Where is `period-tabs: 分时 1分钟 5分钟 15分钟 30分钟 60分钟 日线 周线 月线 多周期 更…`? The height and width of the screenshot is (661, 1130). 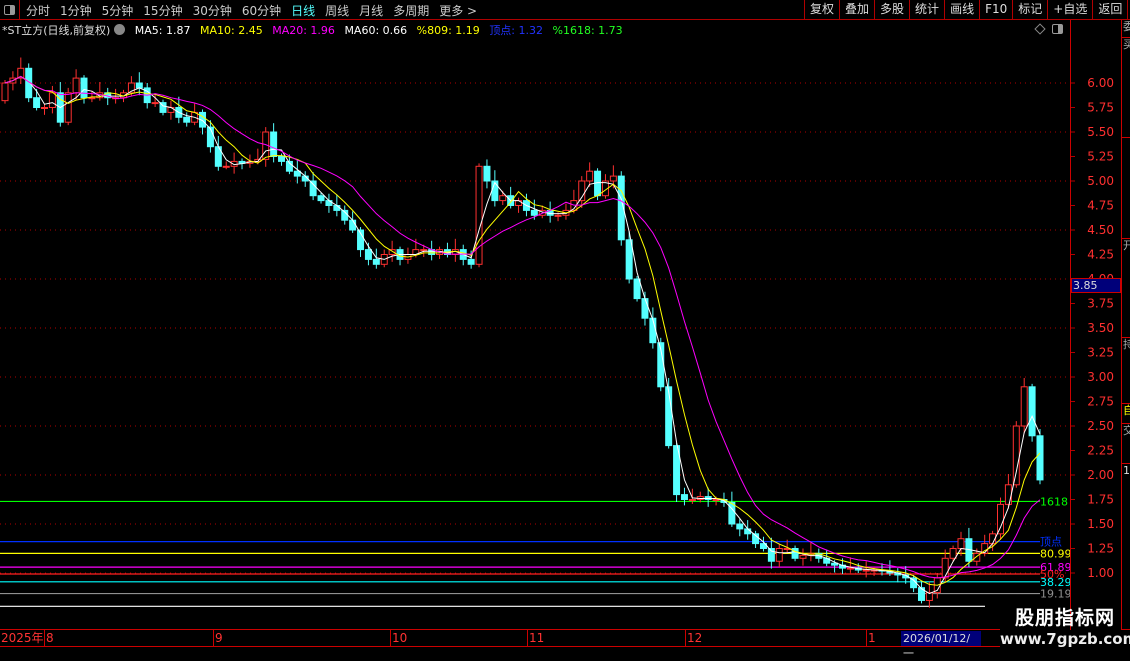
period-tabs: 分时 1分钟 5分钟 15分钟 30分钟 60分钟 日线 周线 月线 多周期 更… is located at coordinates (251, 10).